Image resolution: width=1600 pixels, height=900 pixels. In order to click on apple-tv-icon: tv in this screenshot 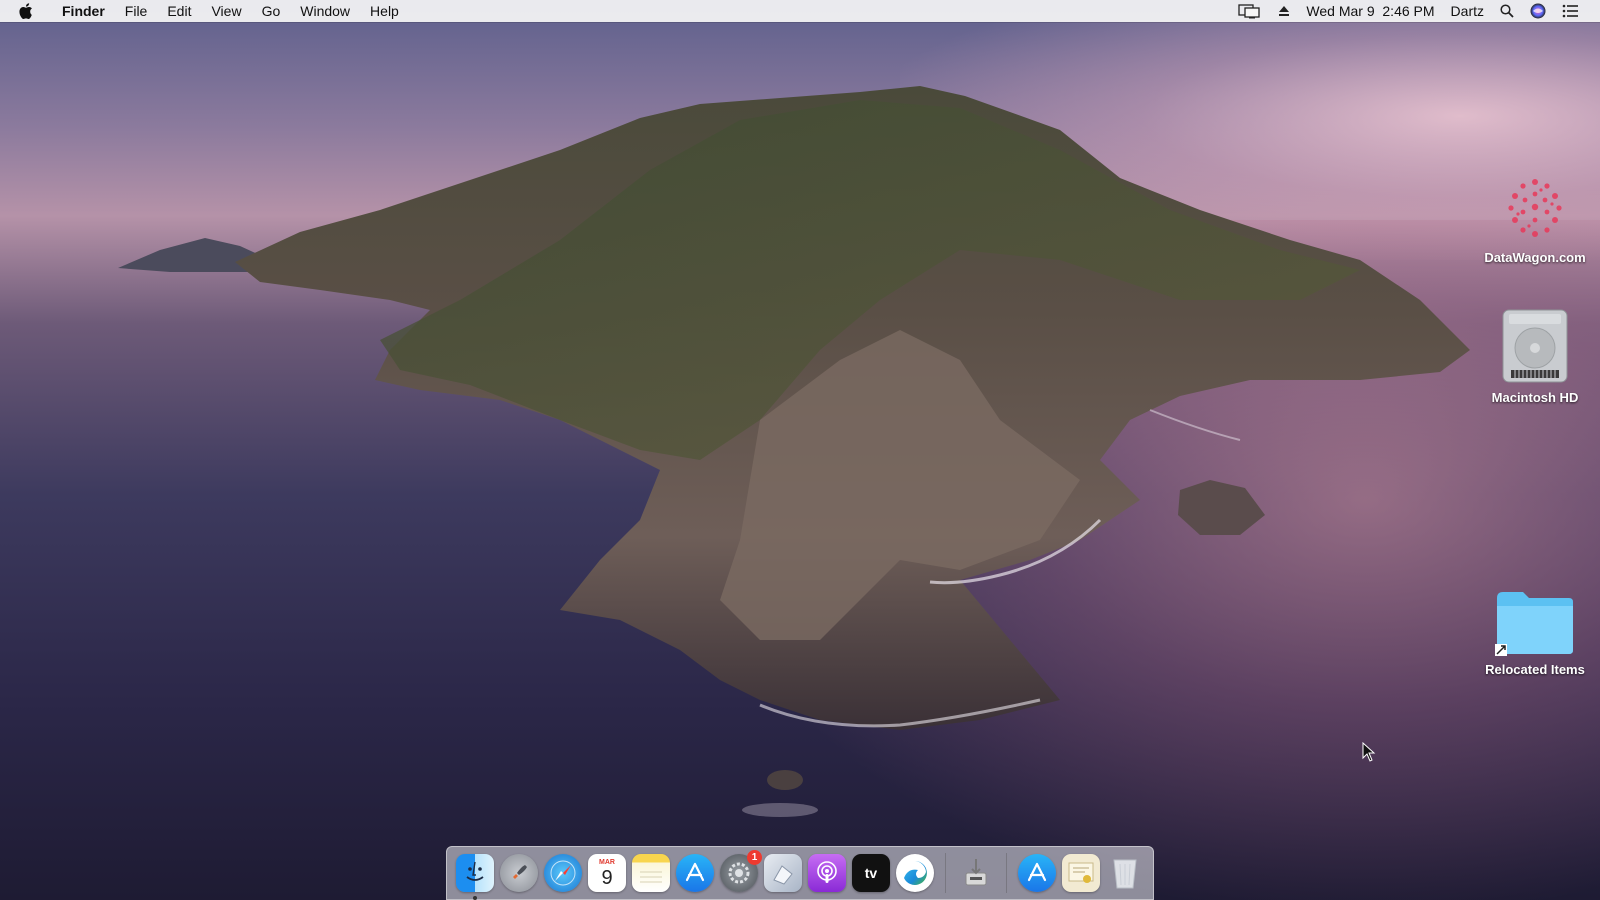, I will do `click(871, 873)`.